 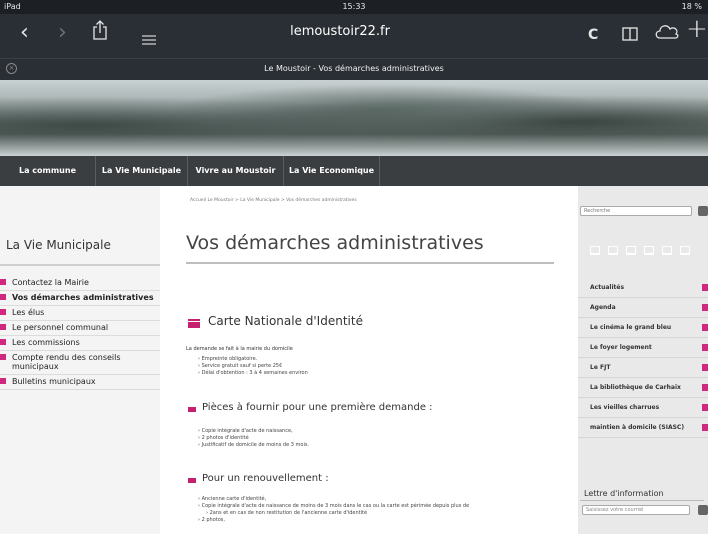 I want to click on search-input: Recherche, so click(x=636, y=211).